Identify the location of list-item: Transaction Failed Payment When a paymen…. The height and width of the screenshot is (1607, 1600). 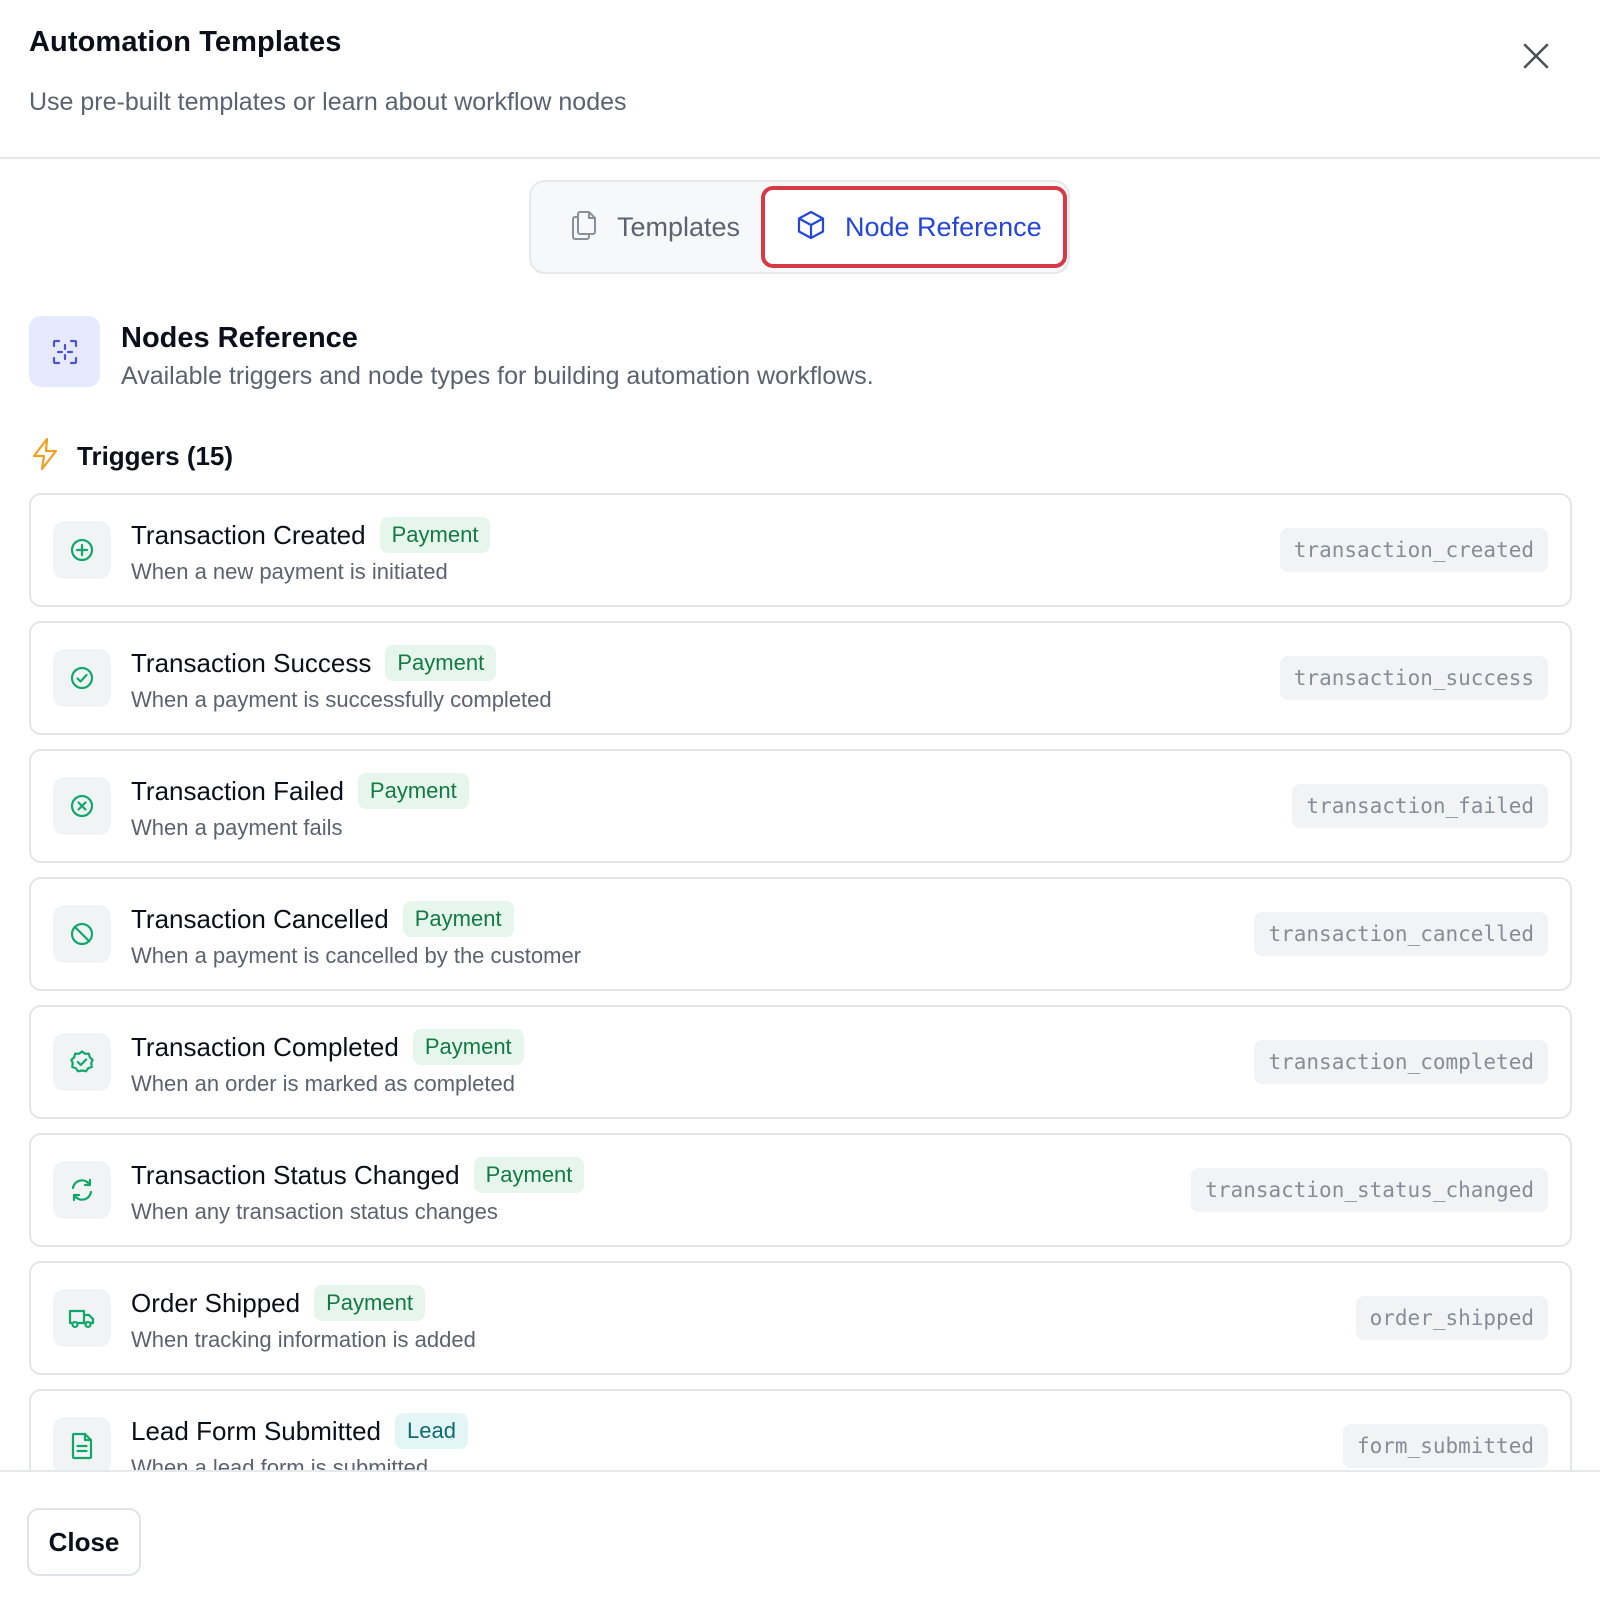
(800, 806).